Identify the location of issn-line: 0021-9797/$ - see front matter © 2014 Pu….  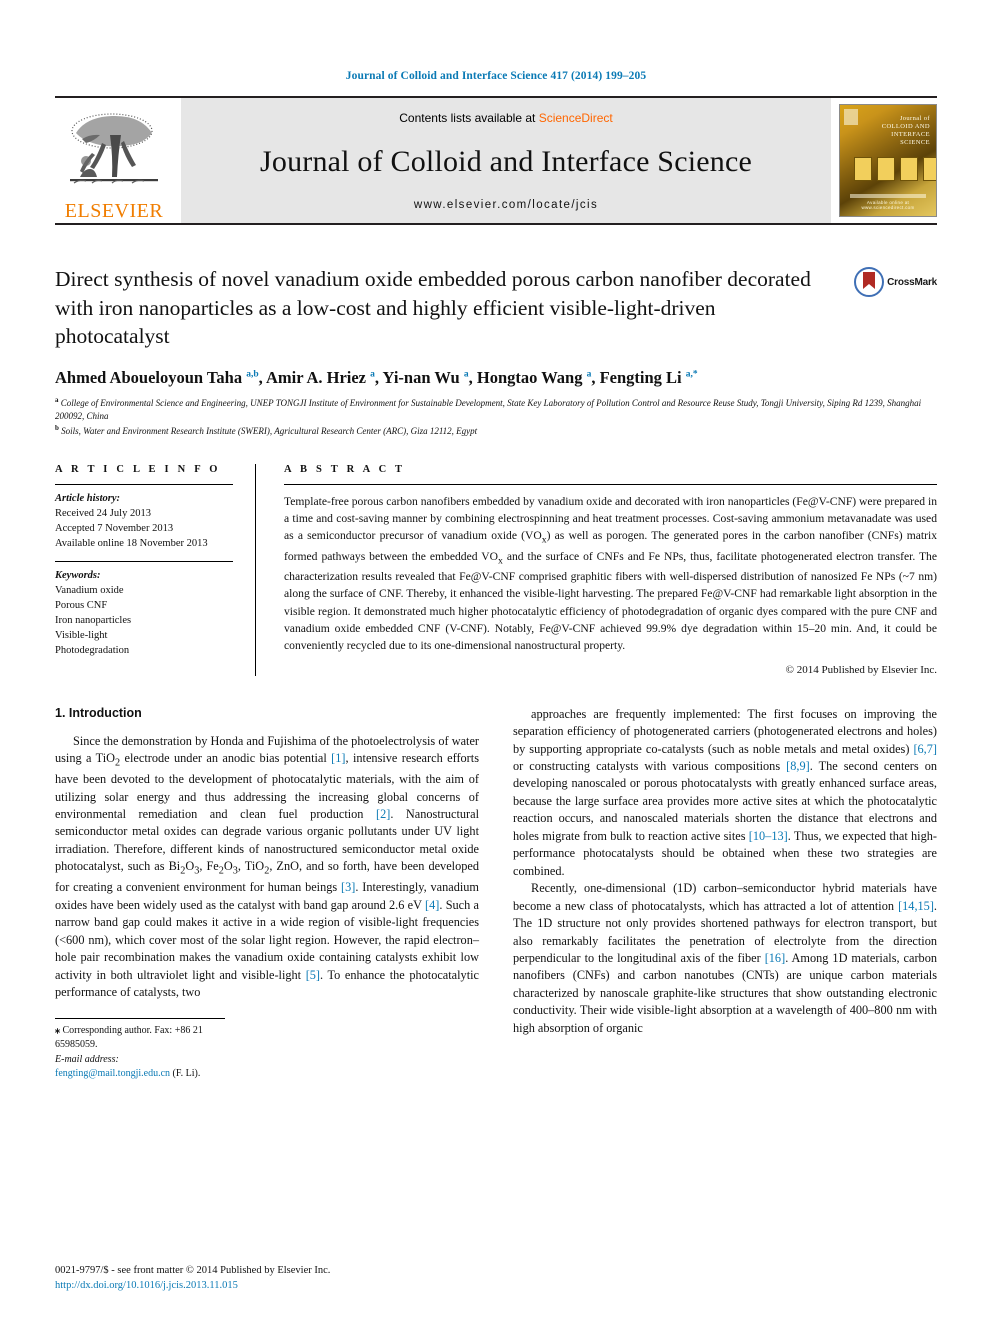
(193, 1270).